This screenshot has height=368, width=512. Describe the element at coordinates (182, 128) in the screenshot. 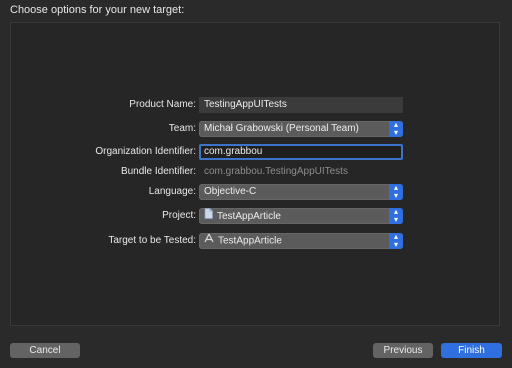

I see `team-label: Team:` at that location.